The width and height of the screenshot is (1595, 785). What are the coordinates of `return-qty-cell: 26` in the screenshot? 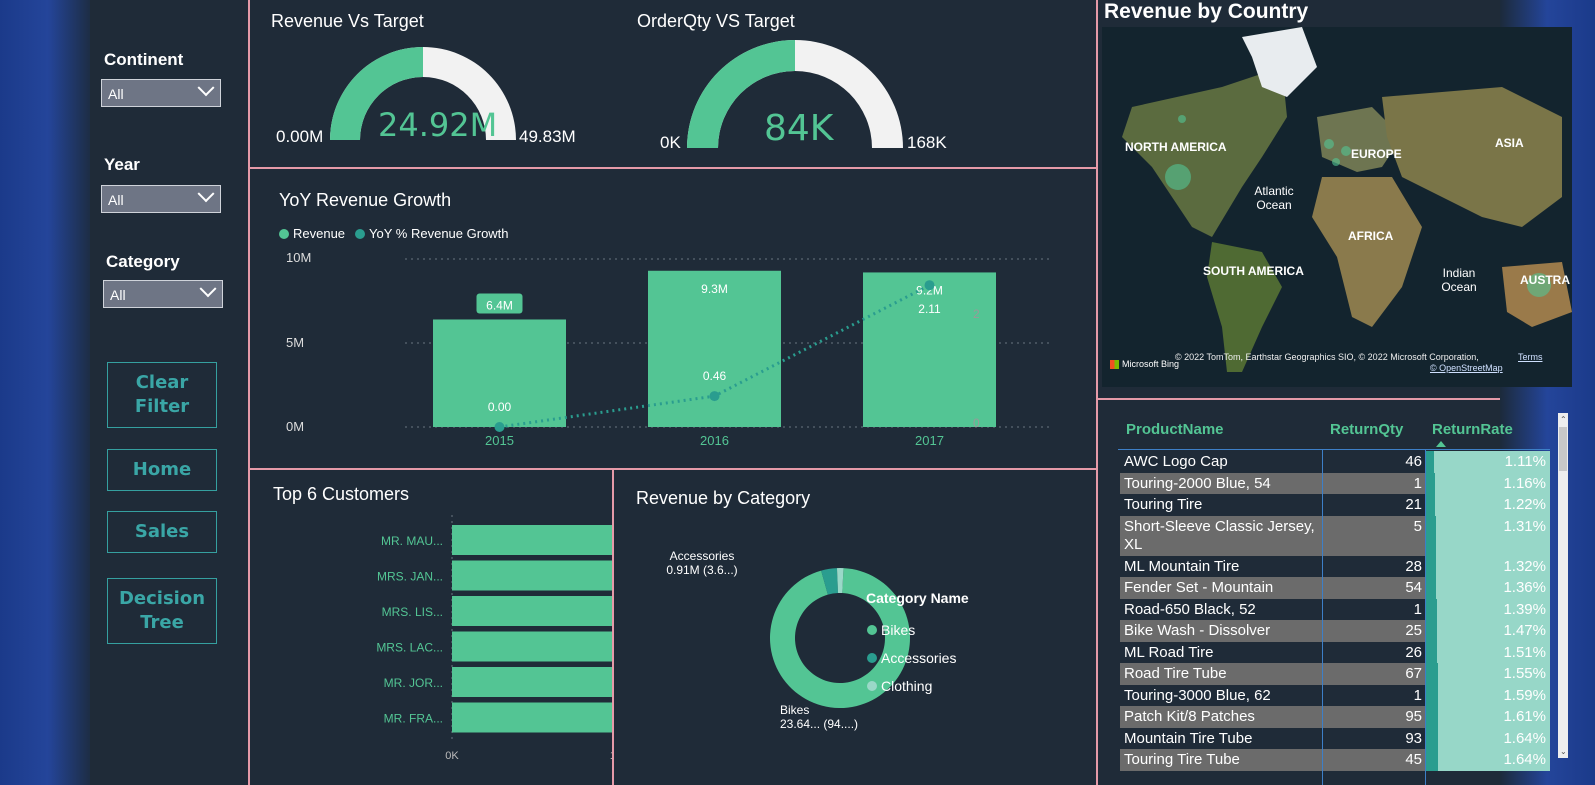 It's located at (1413, 652).